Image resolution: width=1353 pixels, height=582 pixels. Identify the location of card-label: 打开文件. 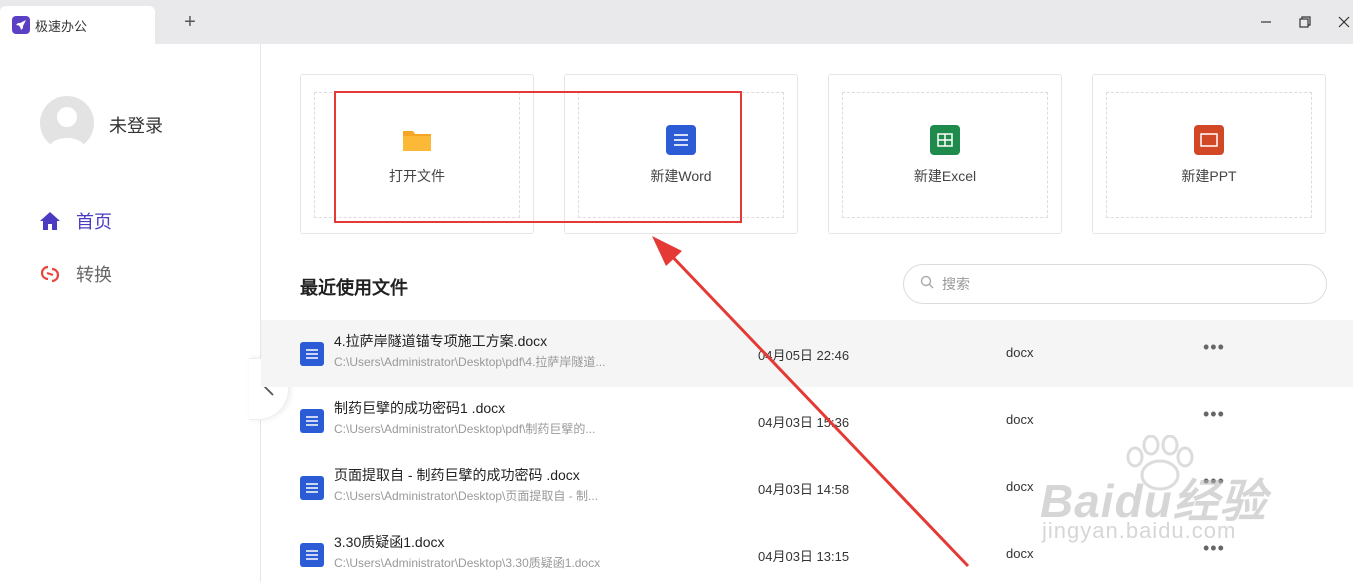
(417, 175).